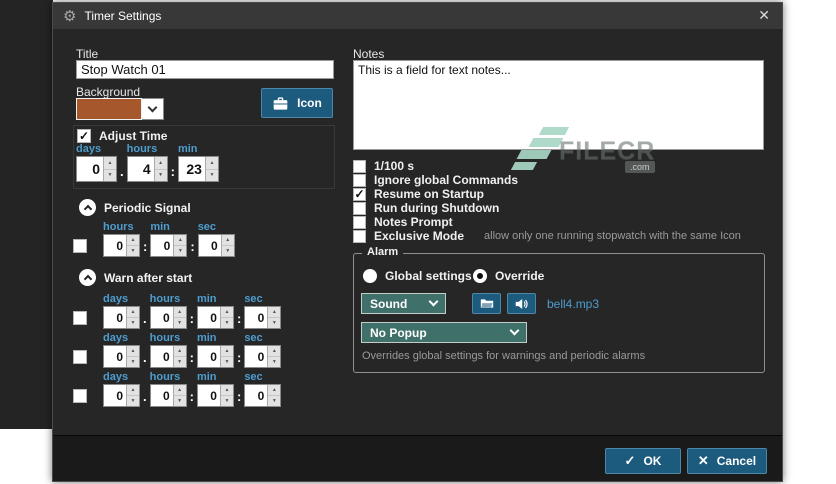  Describe the element at coordinates (370, 276) in the screenshot. I see `global-settings-radio` at that location.